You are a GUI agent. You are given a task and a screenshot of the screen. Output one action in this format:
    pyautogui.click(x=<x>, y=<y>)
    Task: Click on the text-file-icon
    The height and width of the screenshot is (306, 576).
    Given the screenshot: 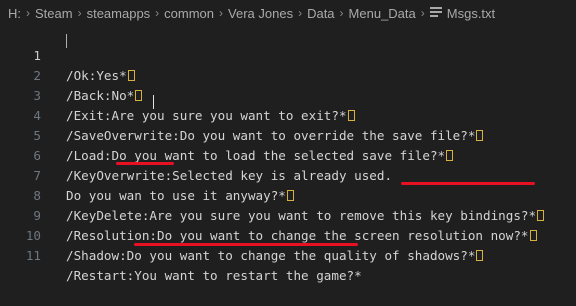 What is the action you would take?
    pyautogui.click(x=435, y=13)
    